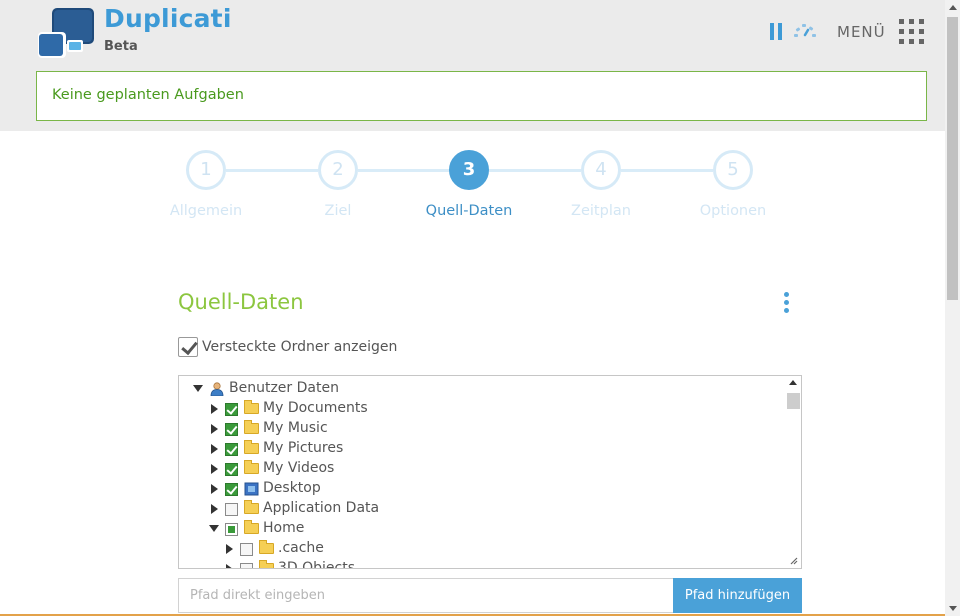 The image size is (960, 616). What do you see at coordinates (469, 170) in the screenshot?
I see `step-3-circle: 3` at bounding box center [469, 170].